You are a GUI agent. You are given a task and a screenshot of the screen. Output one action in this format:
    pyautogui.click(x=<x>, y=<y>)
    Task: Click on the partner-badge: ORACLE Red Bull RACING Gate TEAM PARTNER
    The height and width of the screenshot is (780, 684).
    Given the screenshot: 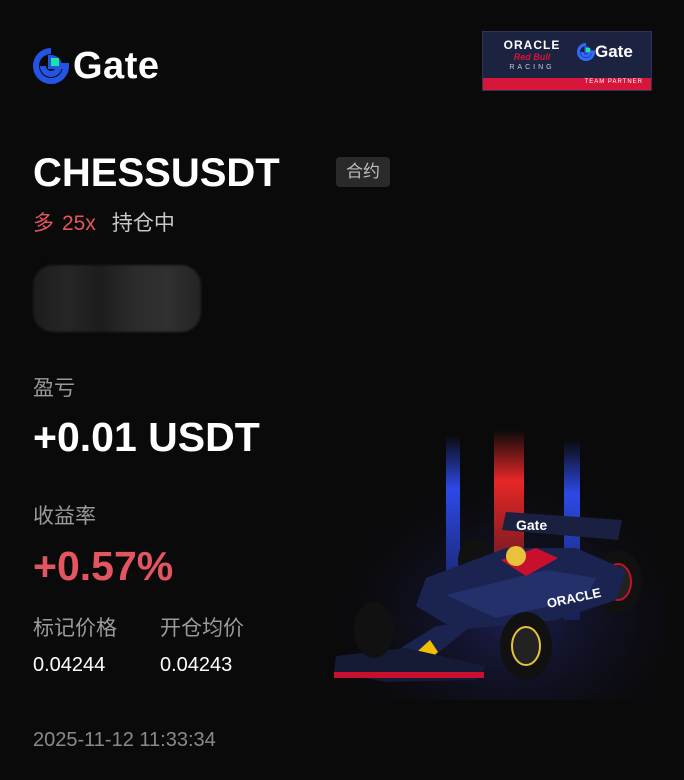 What is the action you would take?
    pyautogui.click(x=567, y=61)
    